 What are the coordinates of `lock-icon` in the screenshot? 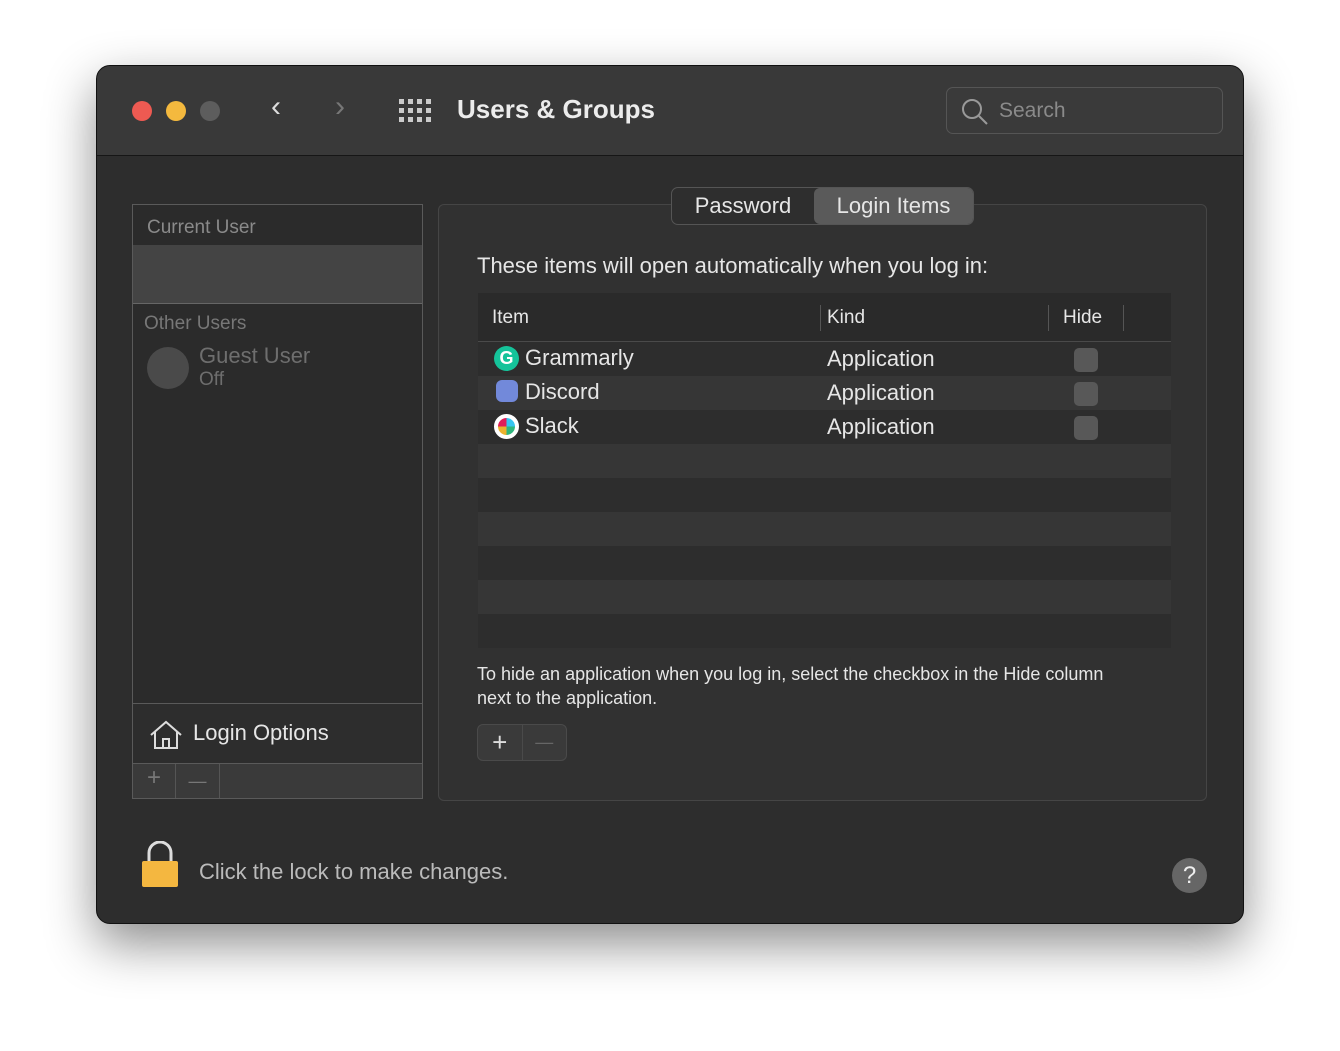 It's located at (160, 865).